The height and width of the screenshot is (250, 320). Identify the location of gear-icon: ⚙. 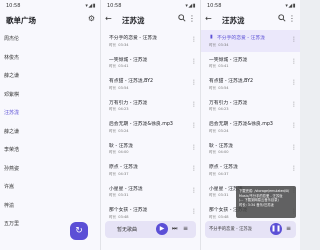
(91, 18).